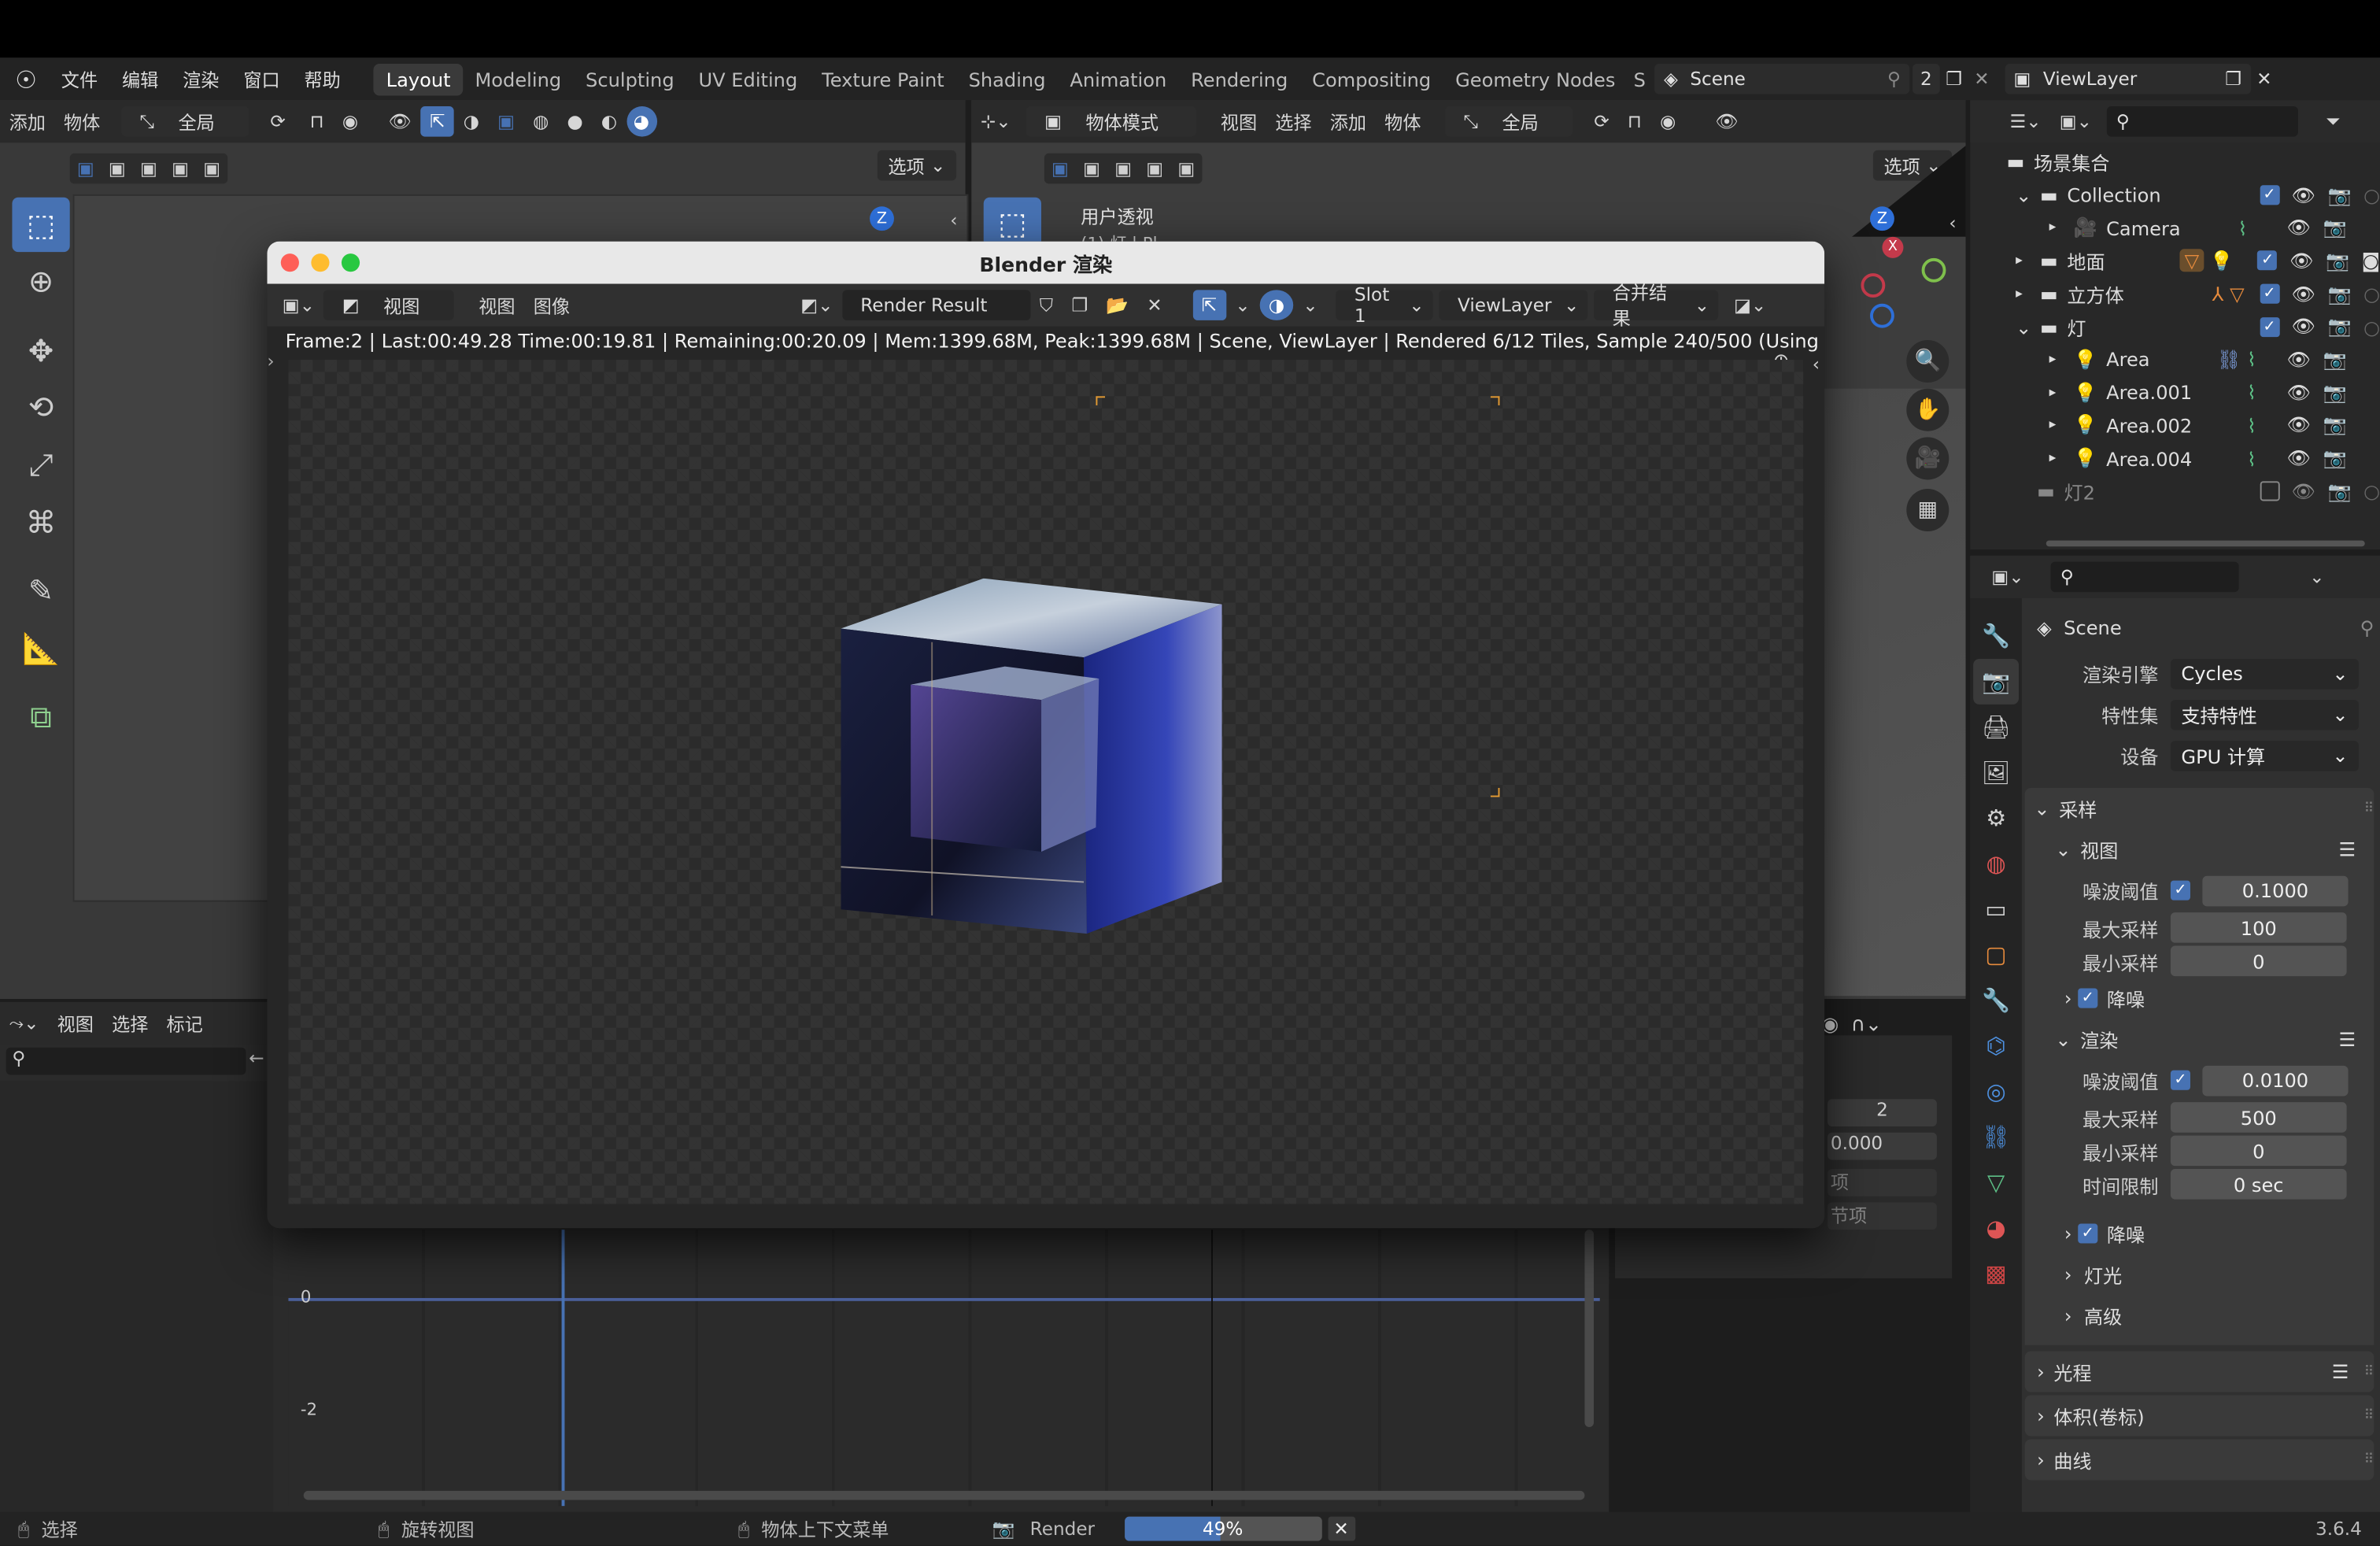 This screenshot has width=2380, height=1546. Describe the element at coordinates (2335, 360) in the screenshot. I see `camera-render-icon-area: 📷` at that location.